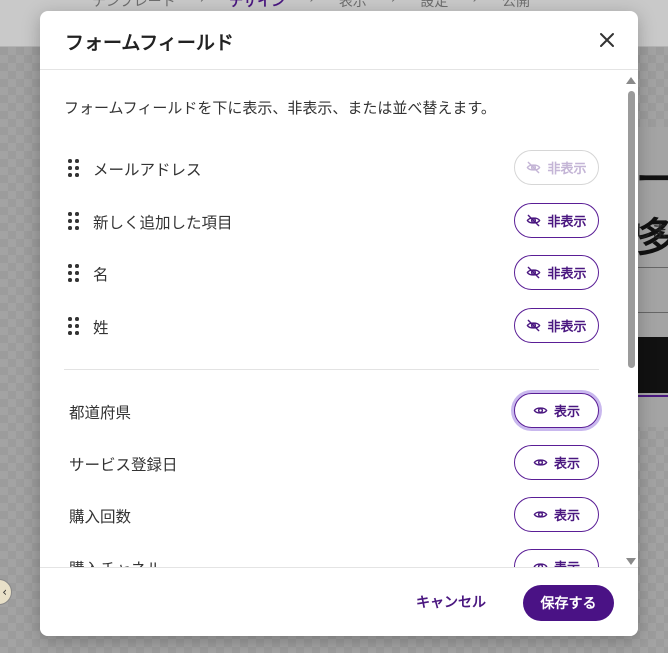 The width and height of the screenshot is (668, 653). I want to click on breadcrumb-item: 表示, so click(353, 5).